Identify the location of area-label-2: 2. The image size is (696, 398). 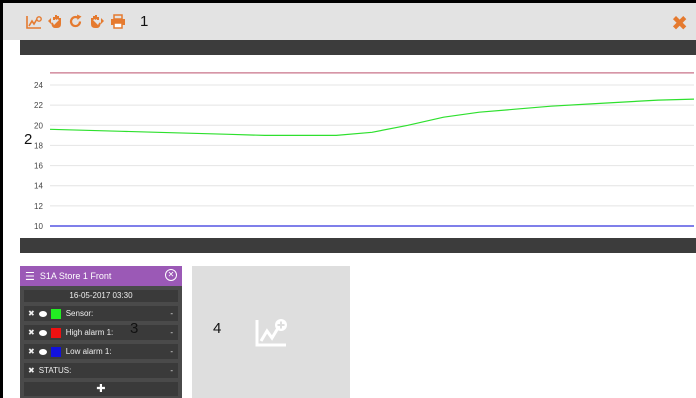
(28, 139).